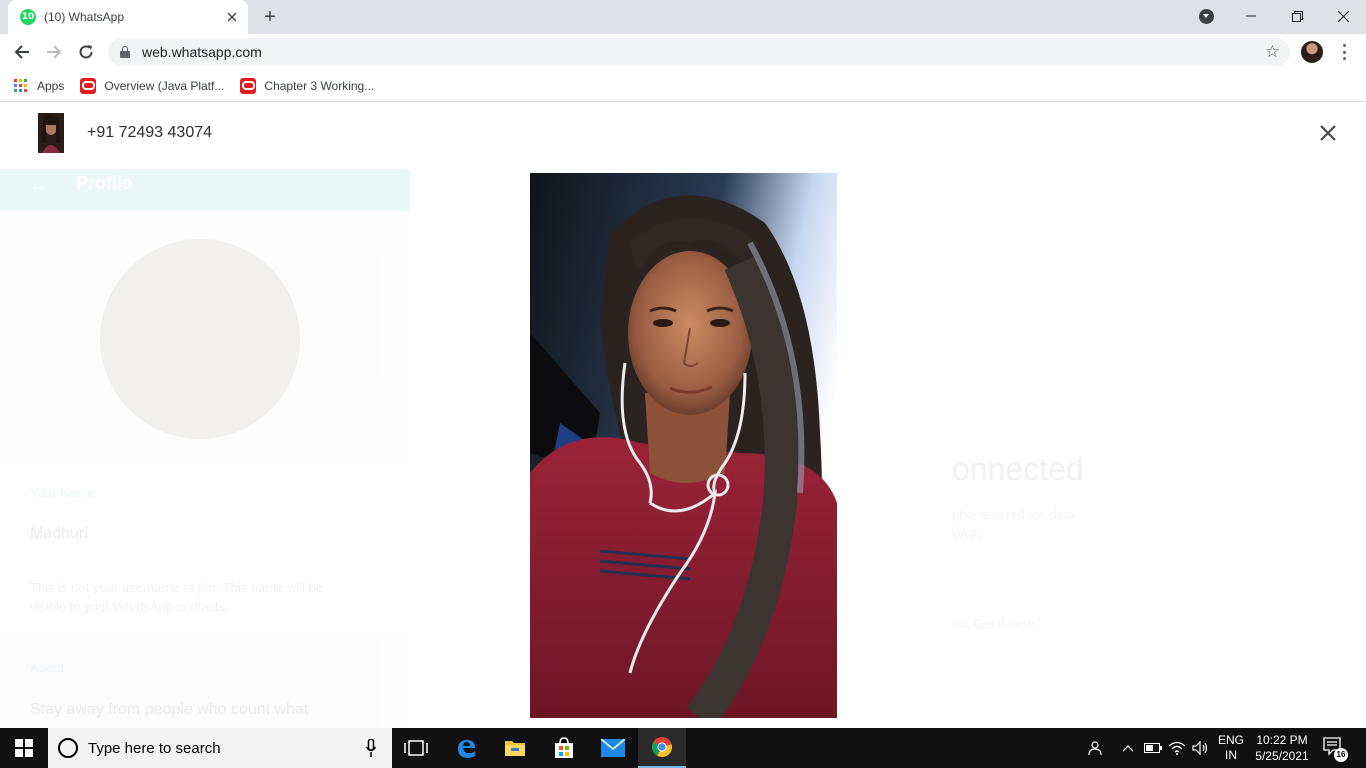  I want to click on chrome-menu-icon, so click(1344, 52).